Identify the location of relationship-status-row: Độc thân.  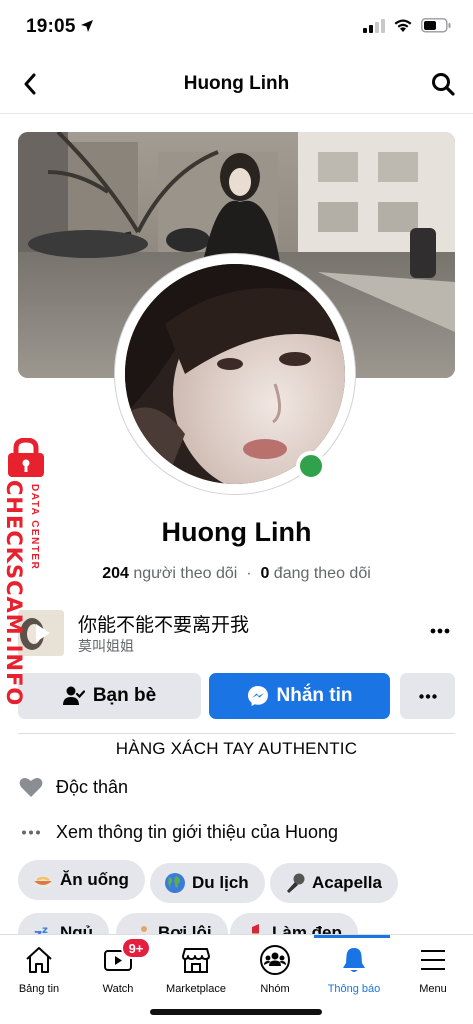
(73, 787).